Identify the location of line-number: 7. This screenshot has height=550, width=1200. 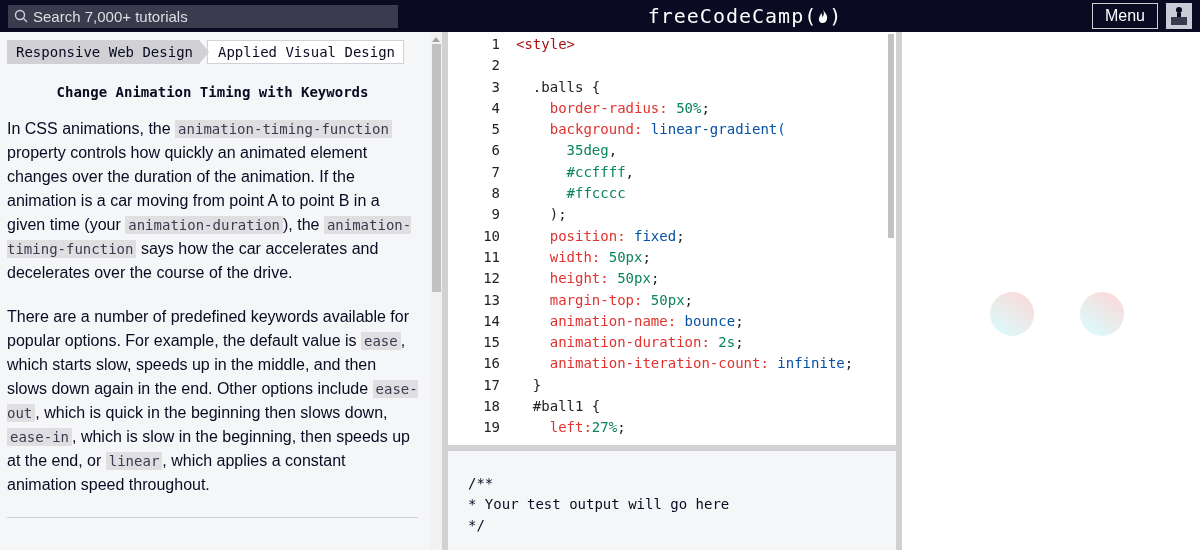
(495, 172).